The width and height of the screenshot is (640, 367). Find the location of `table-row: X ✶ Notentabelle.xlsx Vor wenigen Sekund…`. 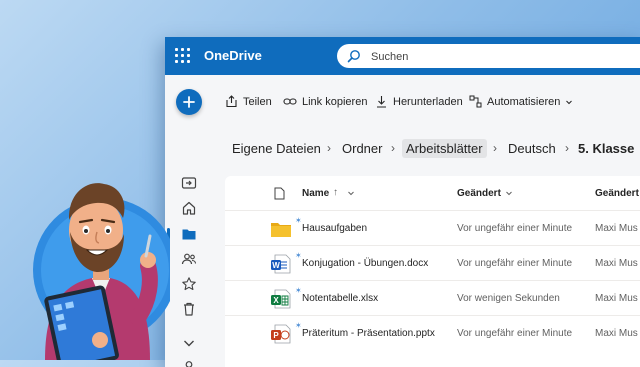

table-row: X ✶ Notentabelle.xlsx Vor wenigen Sekund… is located at coordinates (432, 298).